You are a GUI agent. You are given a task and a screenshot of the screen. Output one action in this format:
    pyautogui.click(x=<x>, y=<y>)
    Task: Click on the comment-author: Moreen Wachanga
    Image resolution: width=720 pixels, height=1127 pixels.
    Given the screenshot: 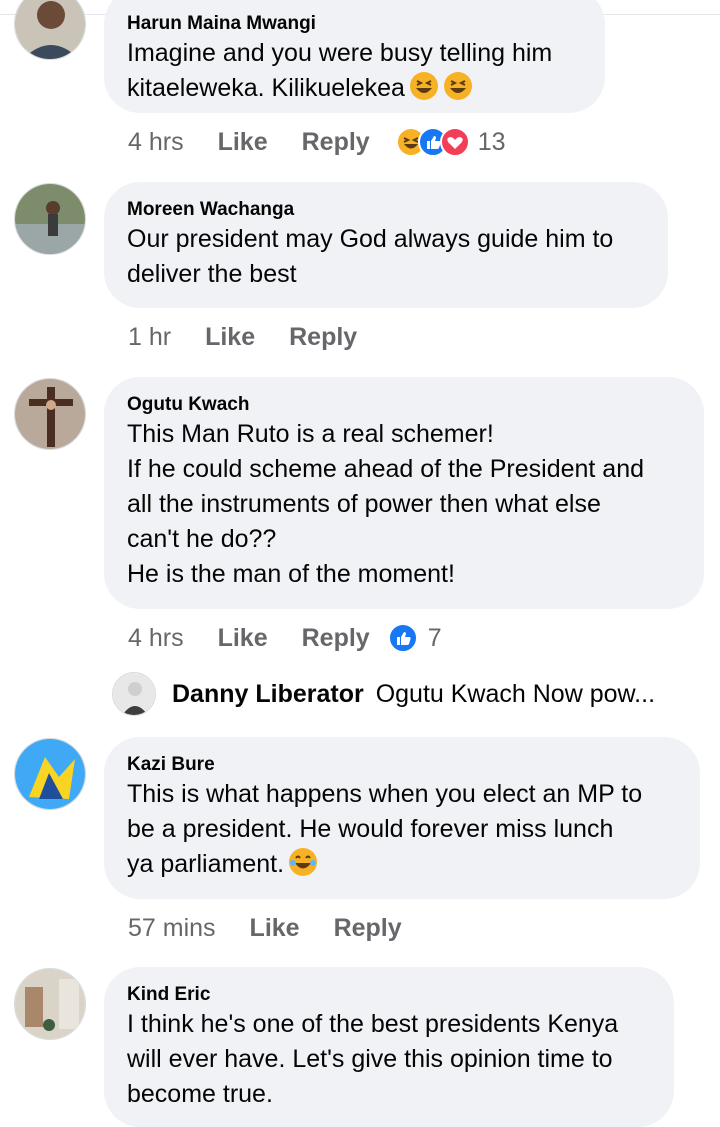 What is the action you would take?
    pyautogui.click(x=386, y=210)
    